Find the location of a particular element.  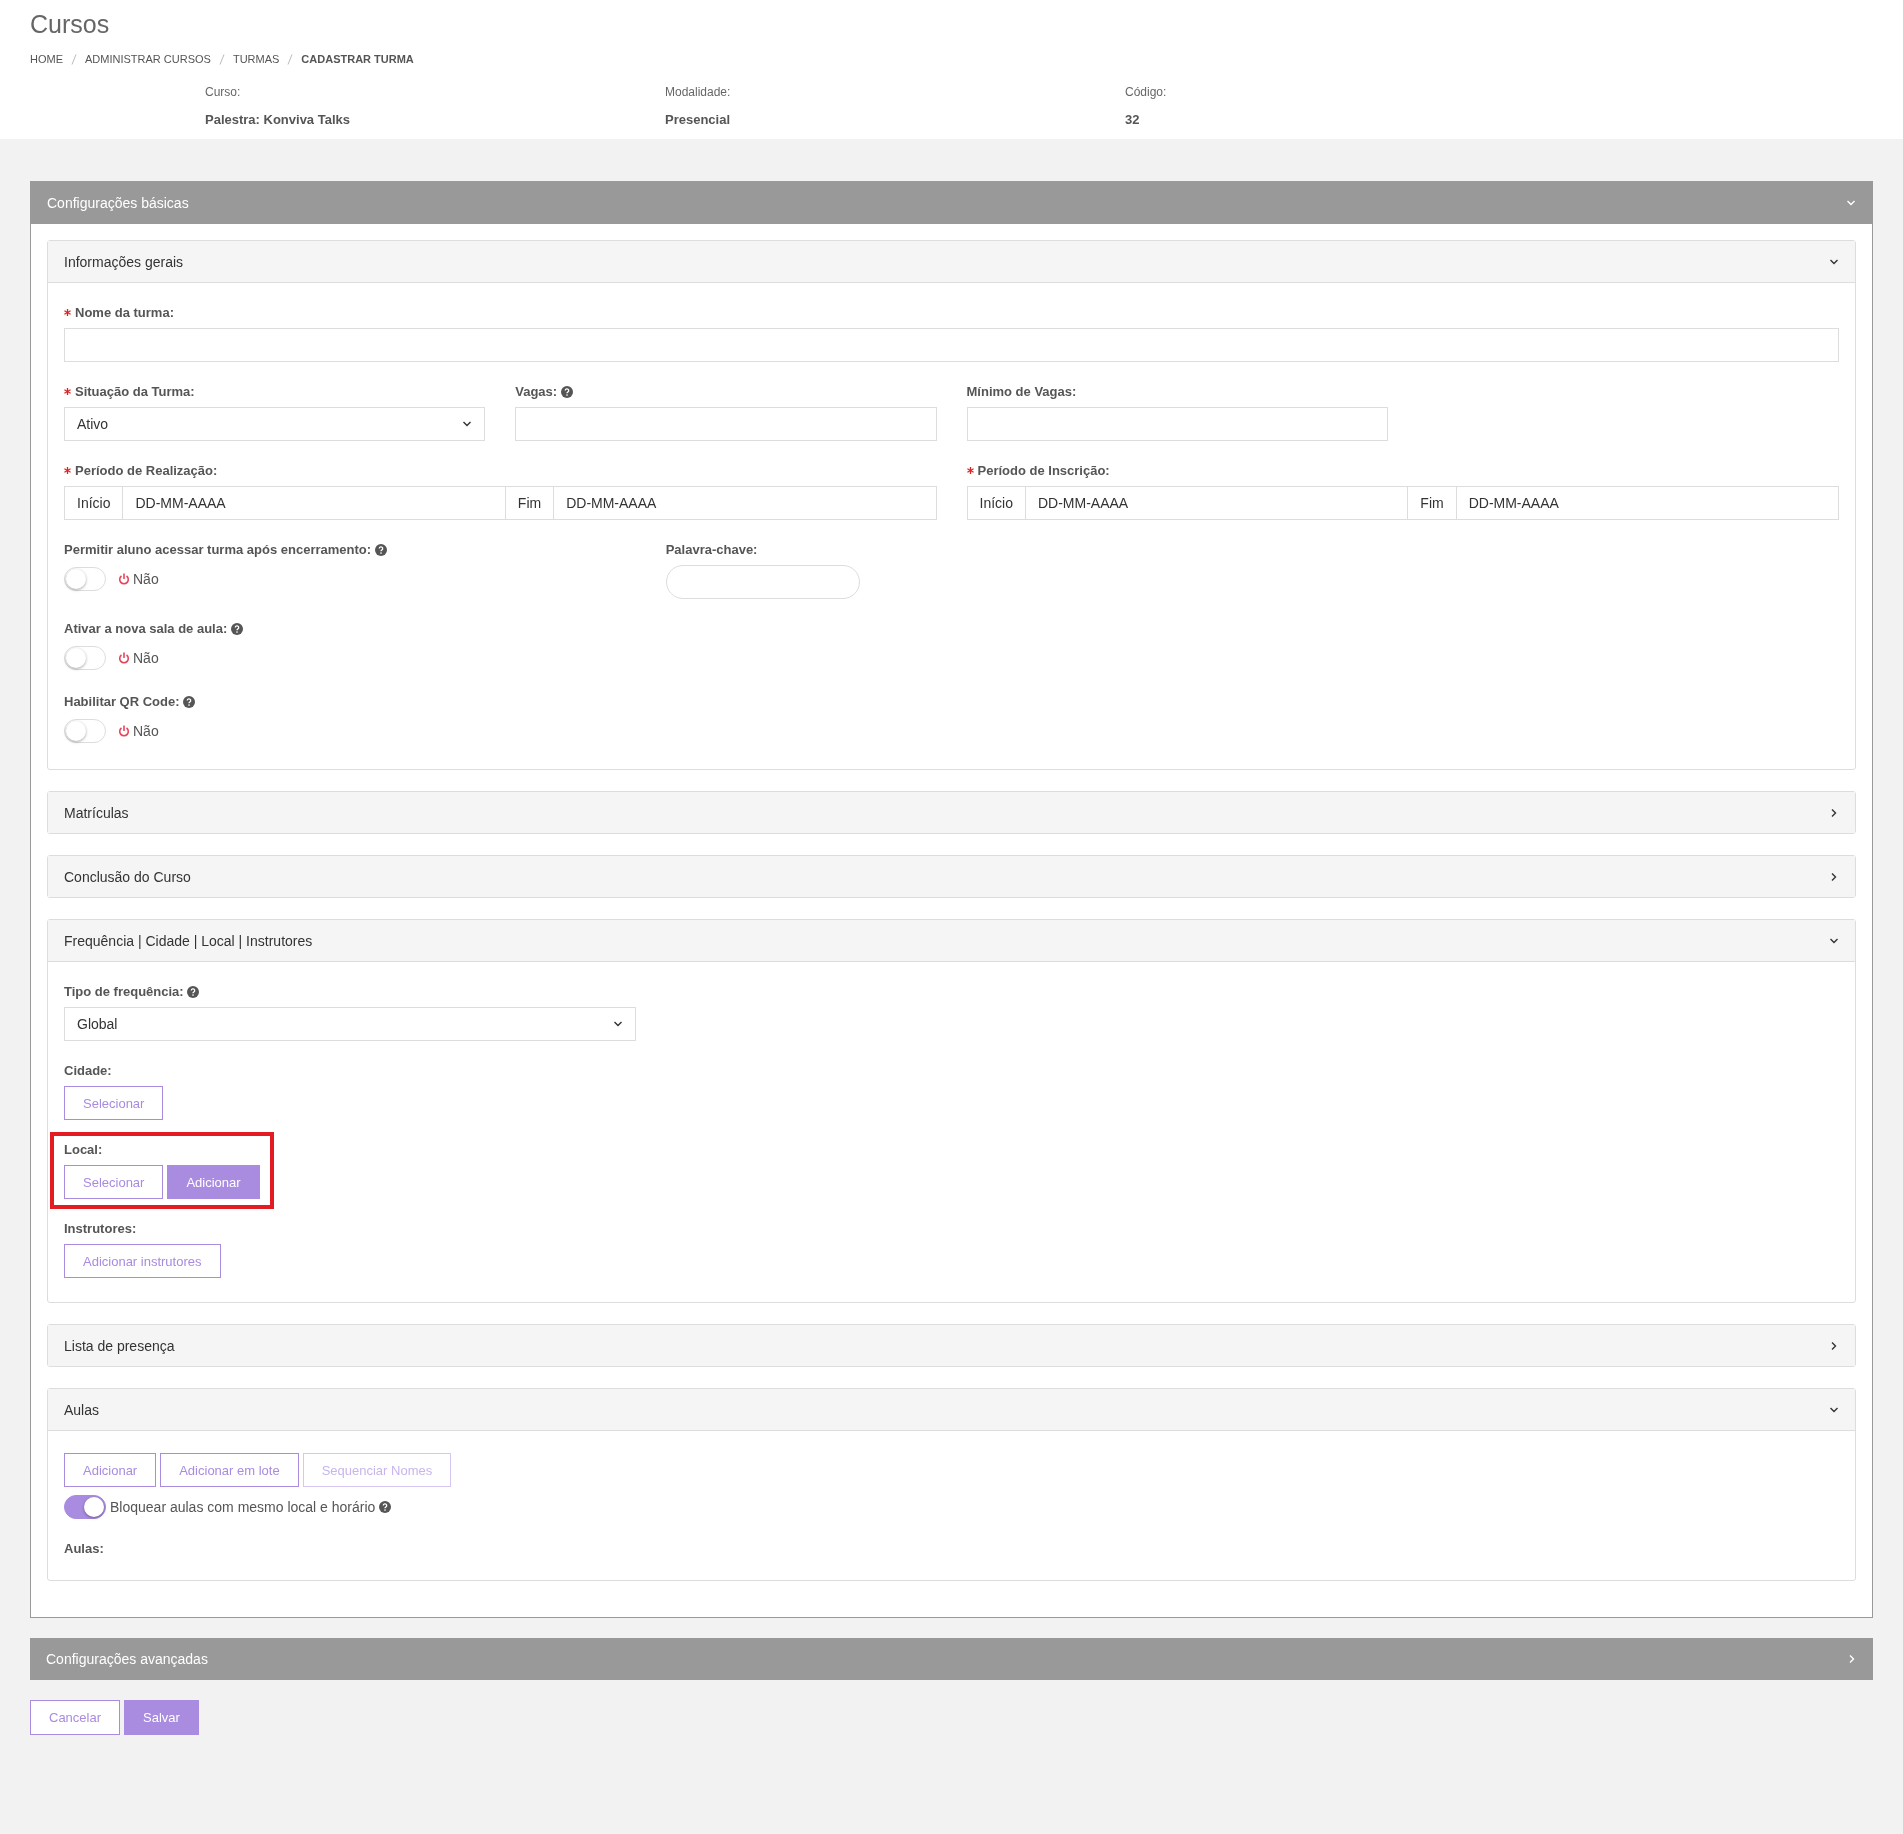

field-label: Período de Realização: is located at coordinates (146, 470).